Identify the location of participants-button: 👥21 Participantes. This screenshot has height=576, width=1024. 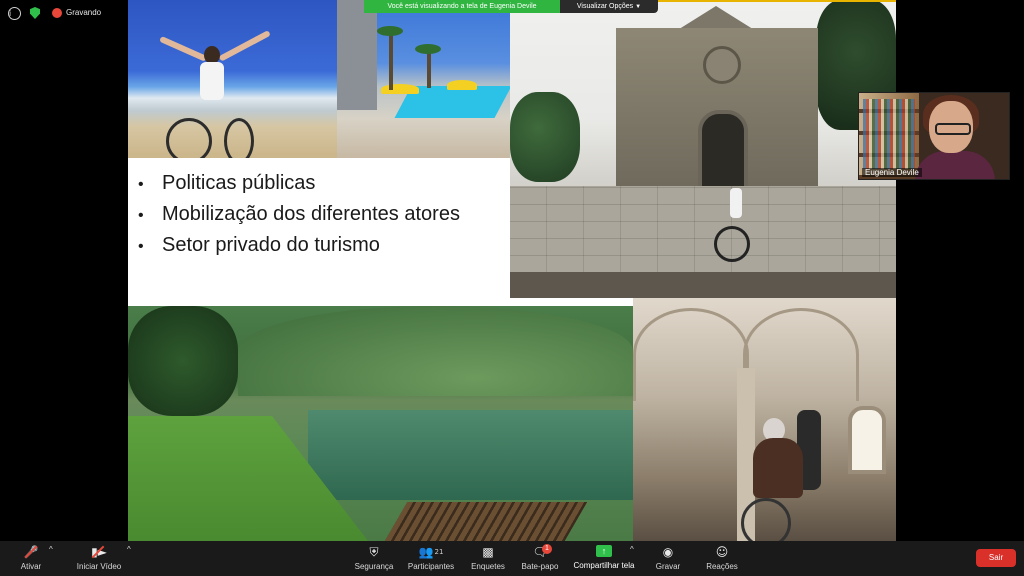
(431, 558).